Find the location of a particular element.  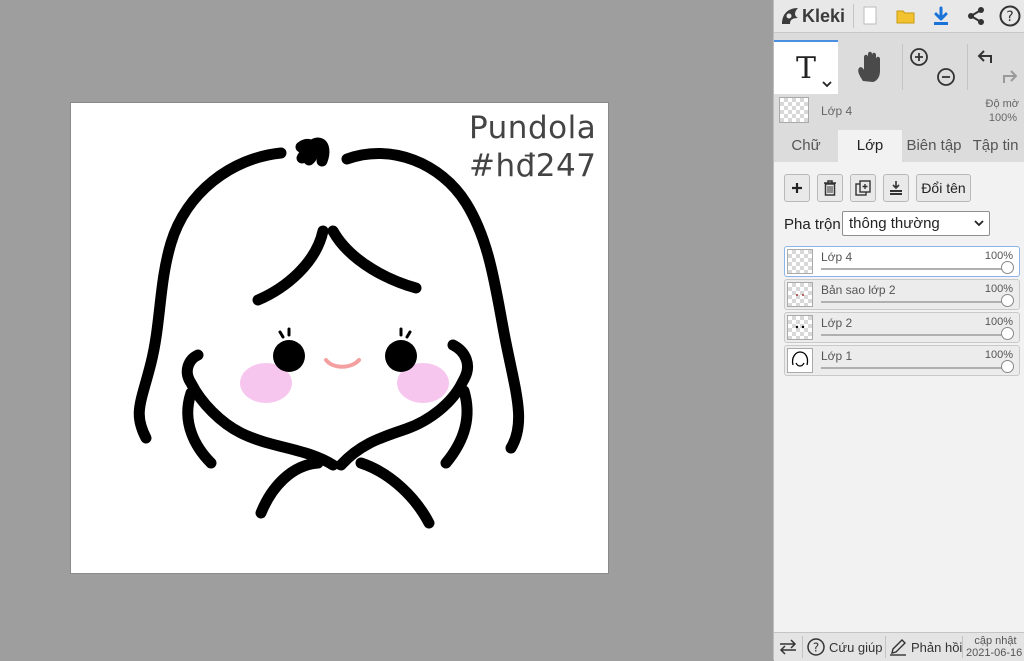

redo-icon is located at coordinates (1010, 76).